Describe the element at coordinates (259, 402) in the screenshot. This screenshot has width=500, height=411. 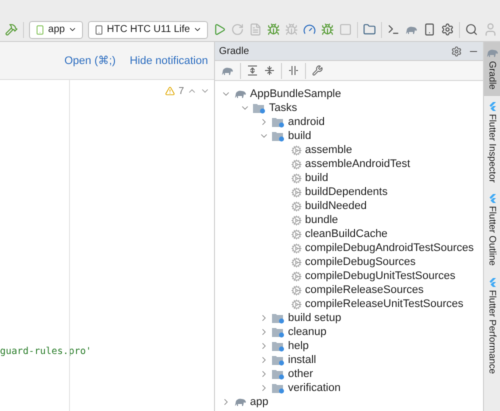
I see `tree-item: app` at that location.